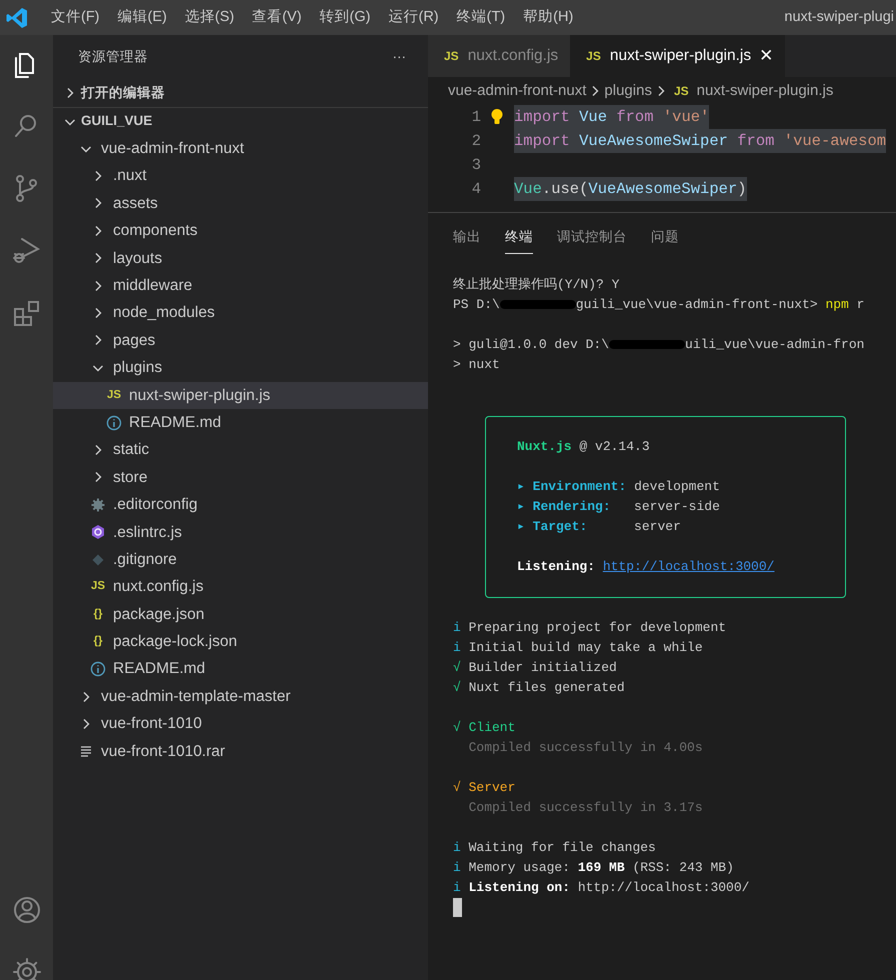 Image resolution: width=896 pixels, height=980 pixels. Describe the element at coordinates (481, 17) in the screenshot. I see `menu-item: 终端(T)` at that location.